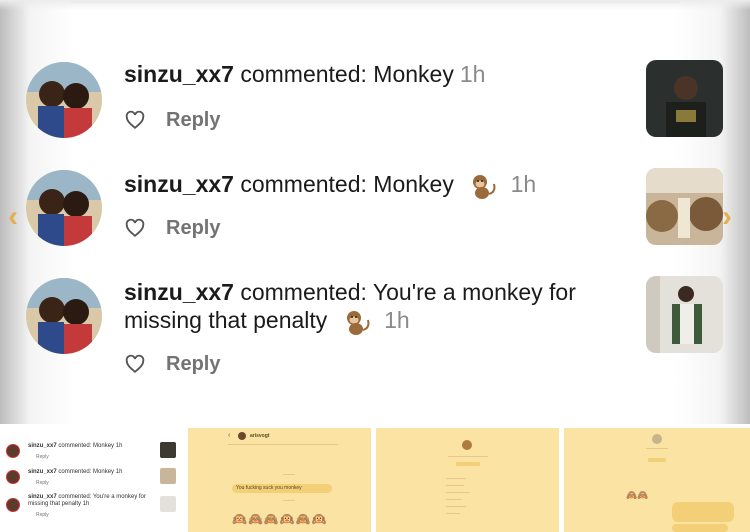 The image size is (750, 532). What do you see at coordinates (467, 445) in the screenshot?
I see `profile-avatar` at bounding box center [467, 445].